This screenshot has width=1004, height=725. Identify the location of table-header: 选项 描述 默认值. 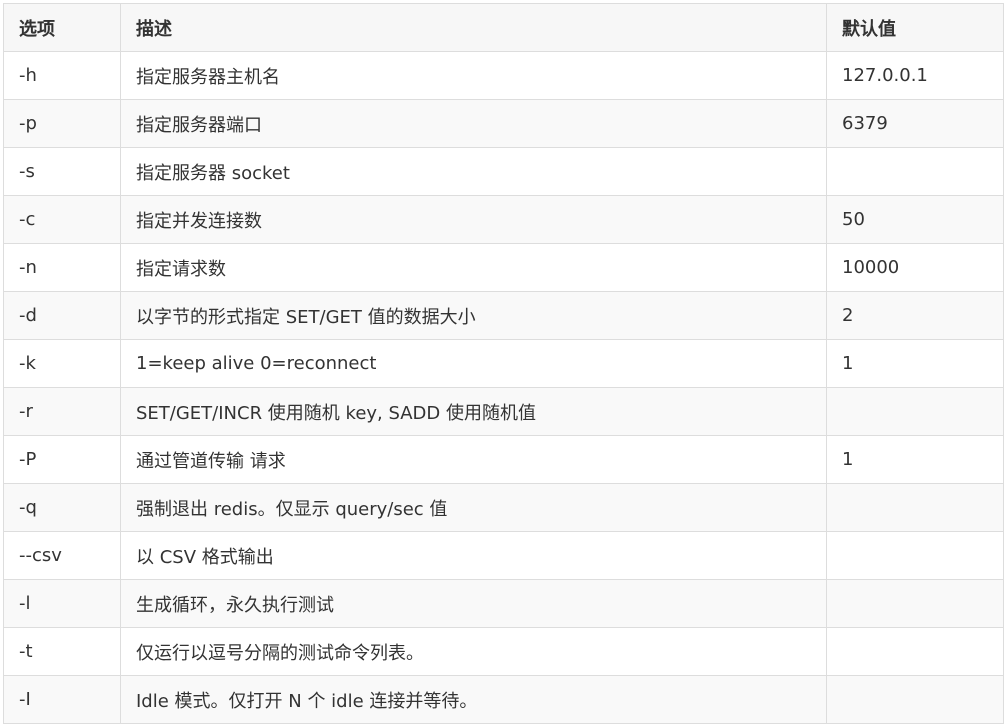
(503, 27).